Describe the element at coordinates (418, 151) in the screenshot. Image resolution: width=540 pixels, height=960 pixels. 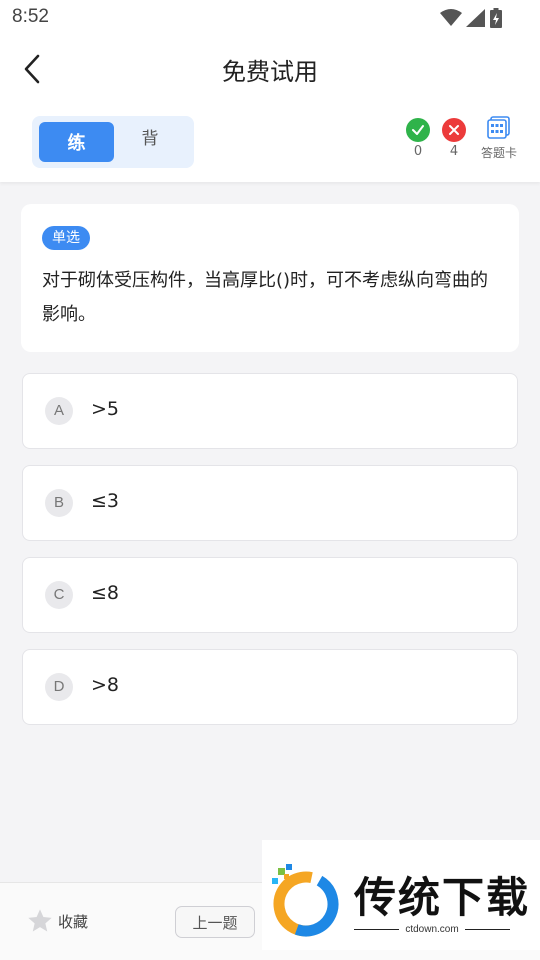
I see `correct-count: 0` at that location.